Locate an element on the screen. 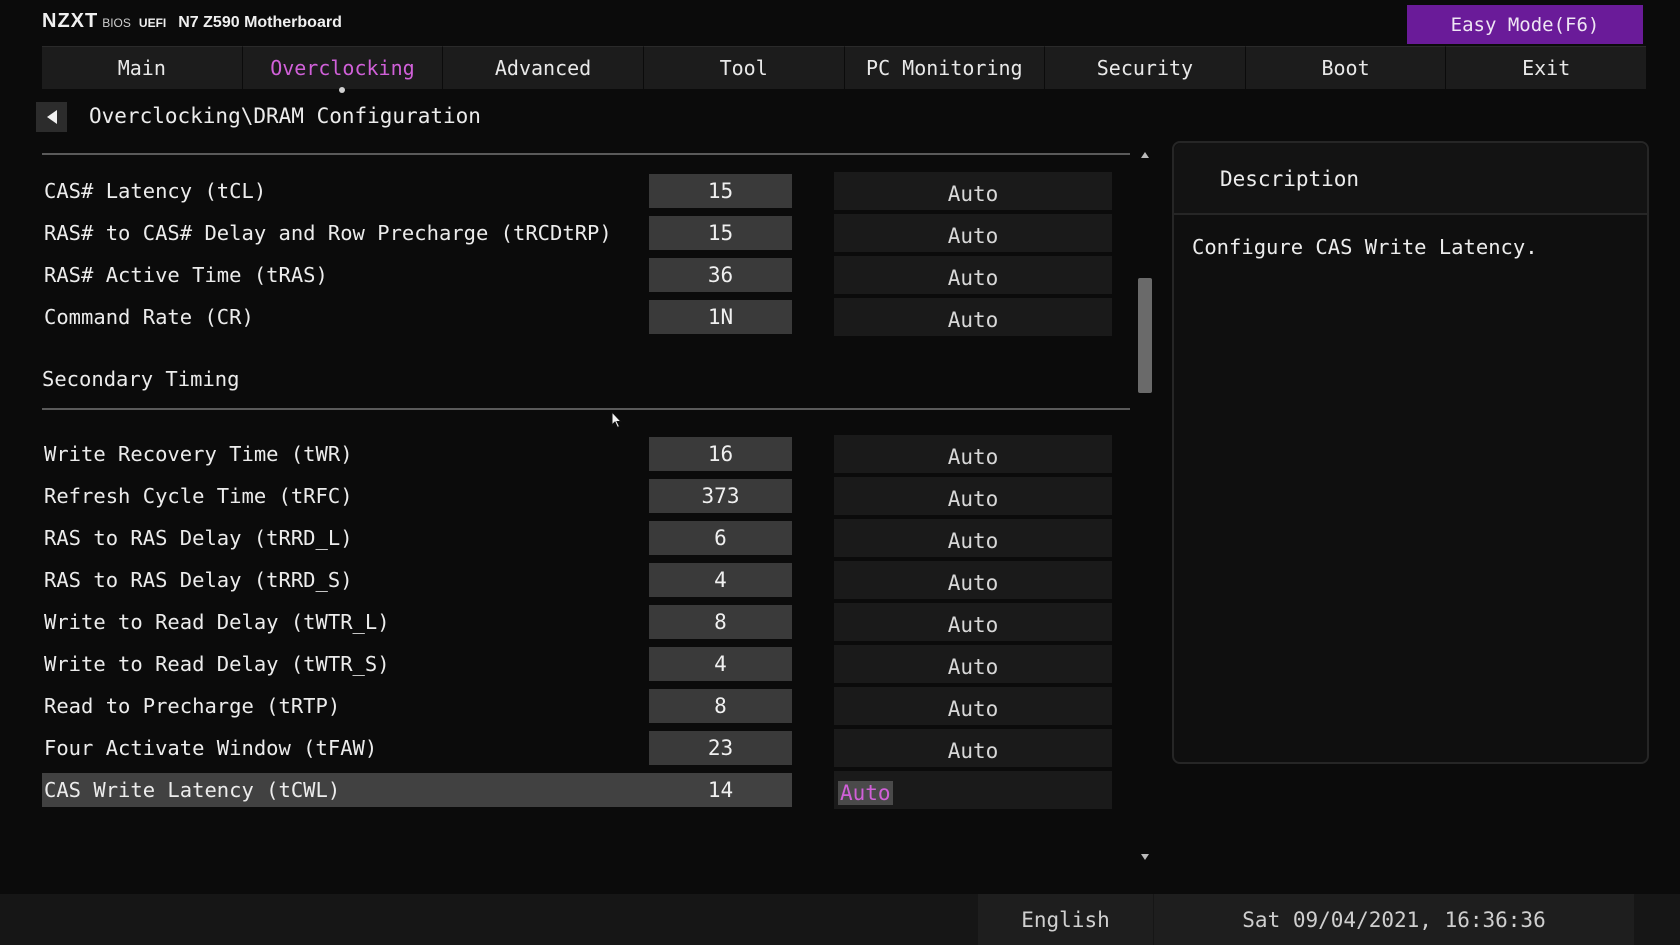 Image resolution: width=1680 pixels, height=945 pixels. scroll-down-icon is located at coordinates (1145, 857).